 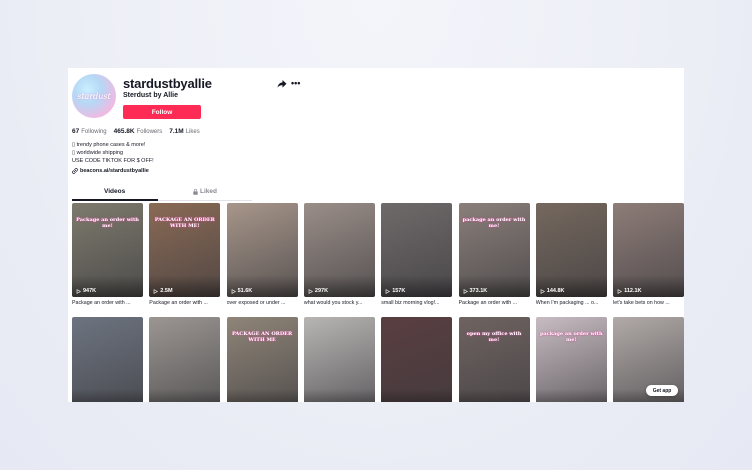 I want to click on following-count: 67, so click(x=76, y=131).